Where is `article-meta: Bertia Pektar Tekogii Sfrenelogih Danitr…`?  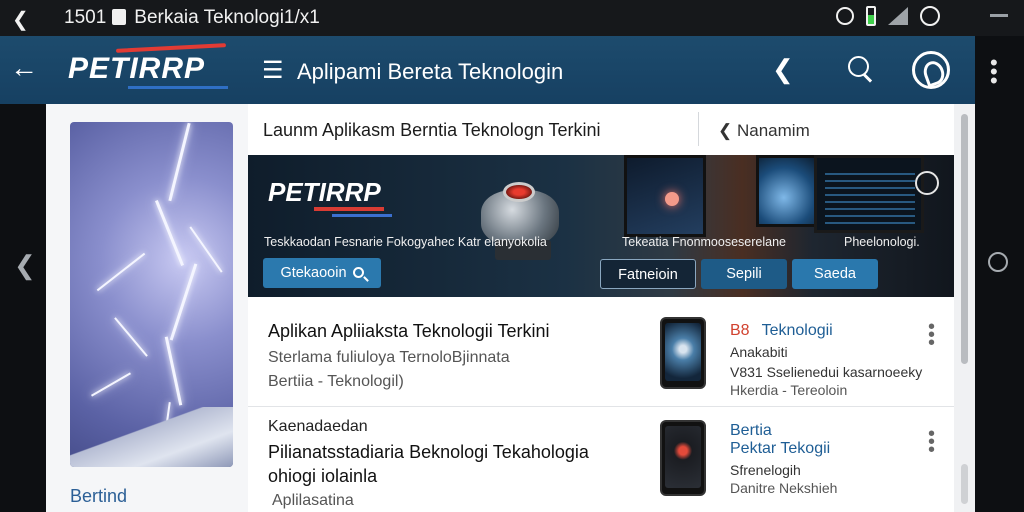 article-meta: Bertia Pektar Tekogii Sfrenelogih Danitr… is located at coordinates (783, 459).